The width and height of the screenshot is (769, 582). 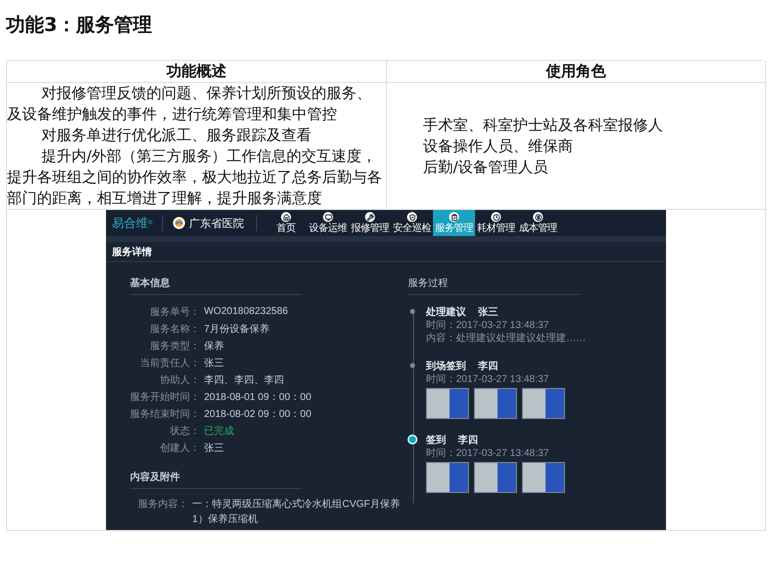 What do you see at coordinates (179, 448) in the screenshot?
I see `field-label: 创建人：` at bounding box center [179, 448].